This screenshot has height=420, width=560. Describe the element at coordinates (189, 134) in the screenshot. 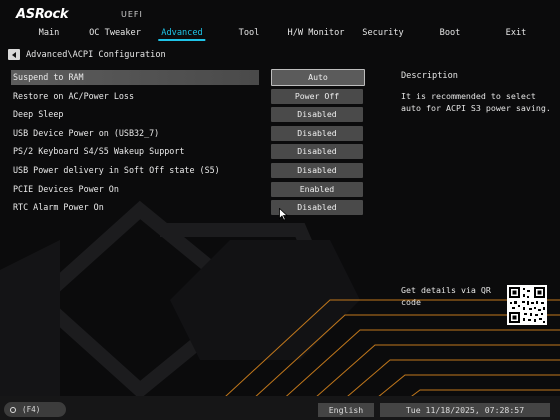

I see `setting-usb-device-power-on: USB Device Power on (USB32_7) Disabled` at that location.